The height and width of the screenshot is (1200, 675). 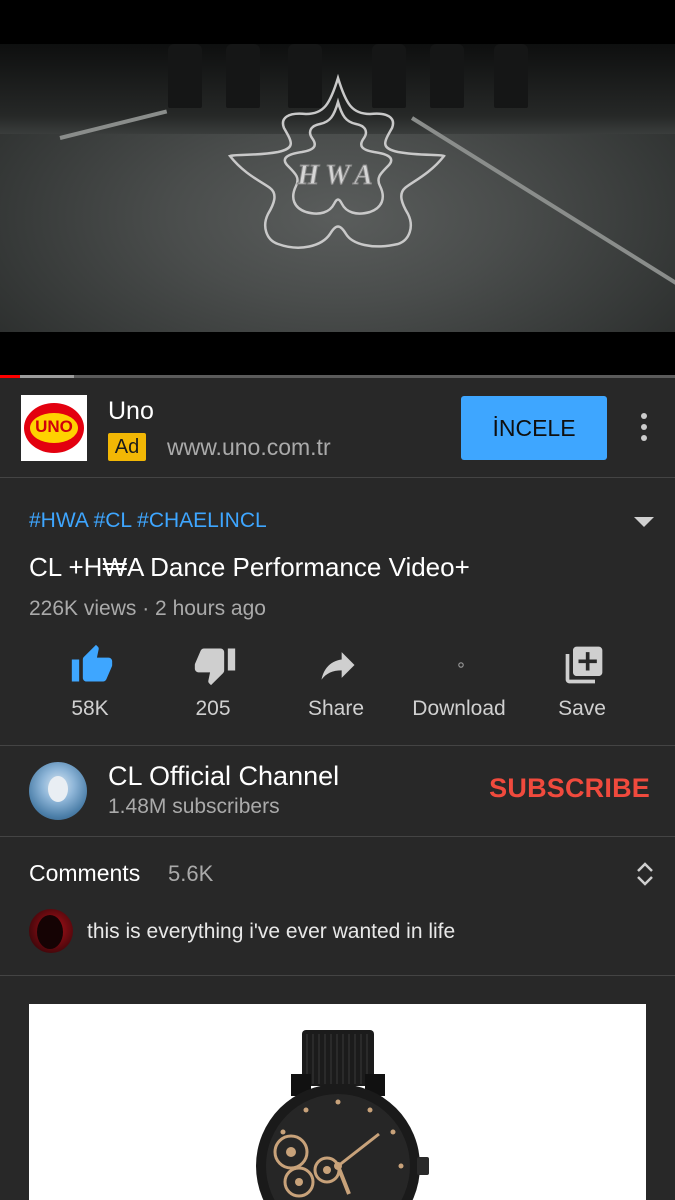 I want to click on share-button: Share, so click(x=336, y=685).